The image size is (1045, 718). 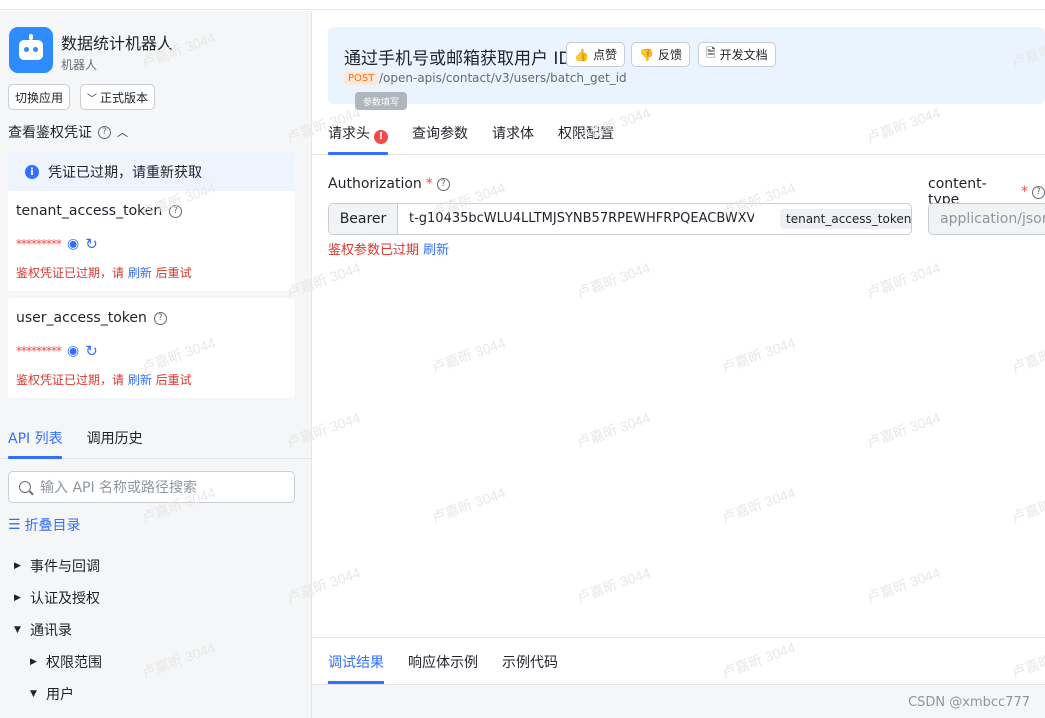 I want to click on expired-alert: i 凭证已过期，请重新获取, so click(x=151, y=172).